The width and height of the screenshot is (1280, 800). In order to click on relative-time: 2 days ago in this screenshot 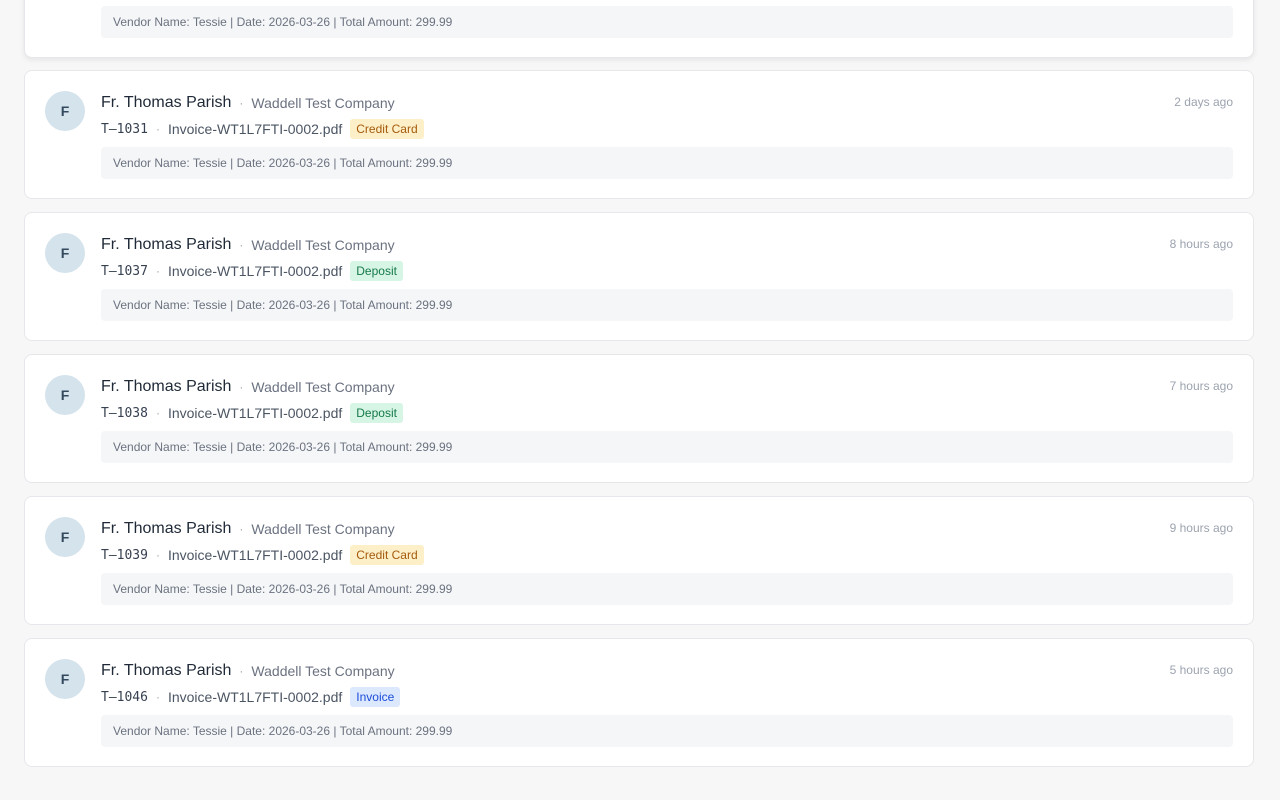, I will do `click(1203, 102)`.